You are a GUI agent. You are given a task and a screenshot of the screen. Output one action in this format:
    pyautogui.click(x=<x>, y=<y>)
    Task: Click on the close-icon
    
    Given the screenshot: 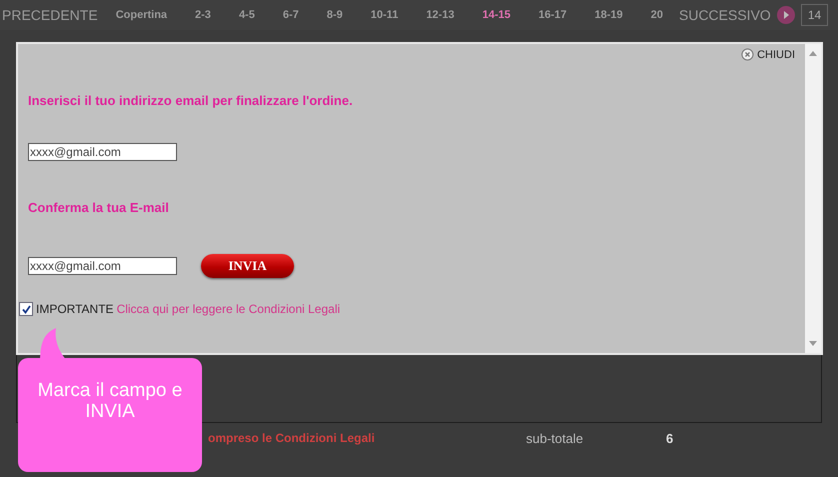 What is the action you would take?
    pyautogui.click(x=747, y=54)
    